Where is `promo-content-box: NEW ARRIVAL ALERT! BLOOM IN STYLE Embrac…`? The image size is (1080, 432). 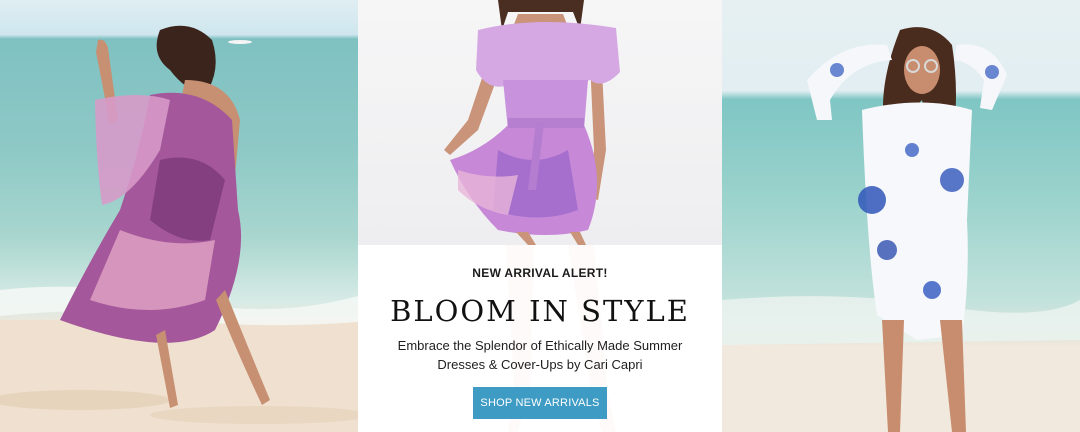
promo-content-box: NEW ARRIVAL ALERT! BLOOM IN STYLE Embrac… is located at coordinates (540, 338).